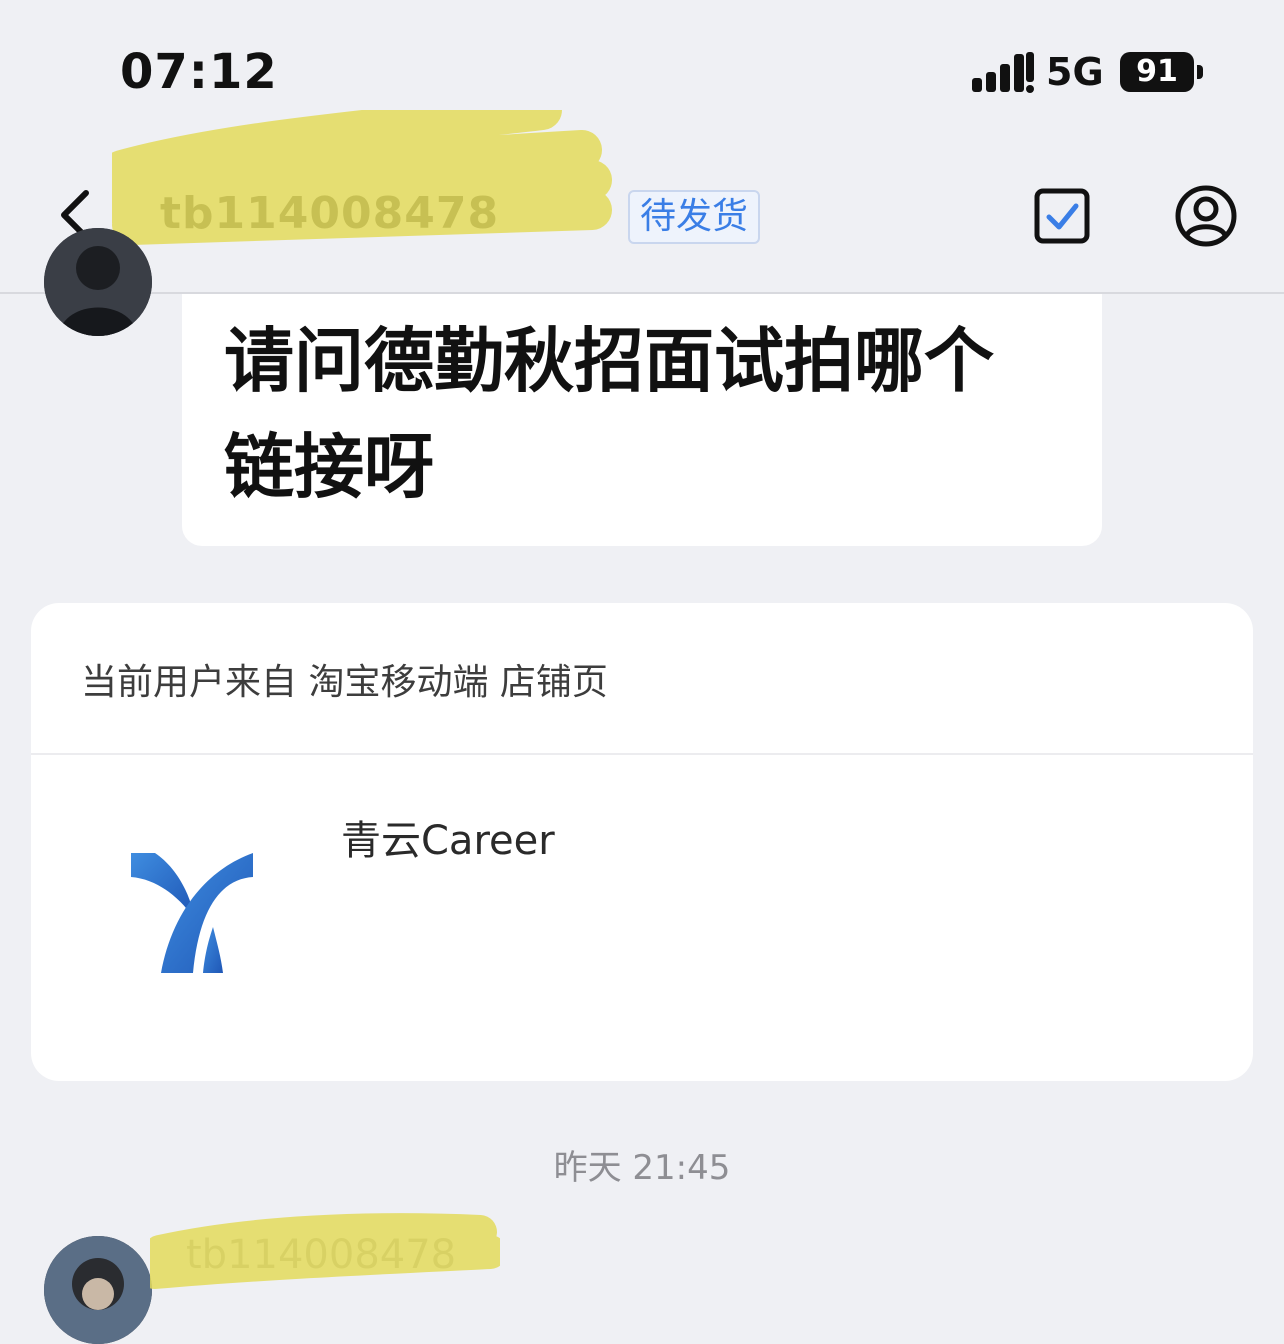 This screenshot has height=1344, width=1284. What do you see at coordinates (329, 213) in the screenshot?
I see `contact-name: tb114008478` at bounding box center [329, 213].